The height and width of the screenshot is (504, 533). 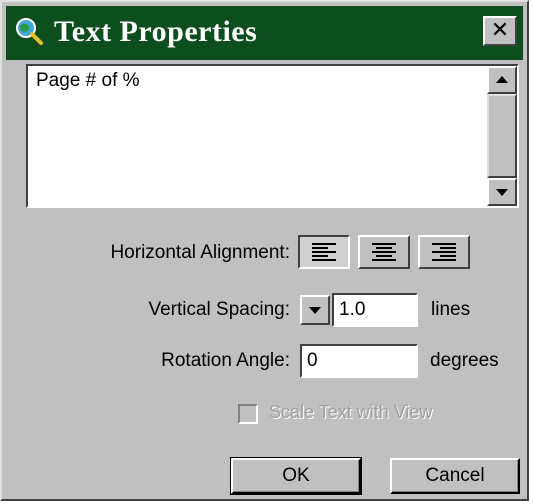 I want to click on rotation-angle-label: Rotation Angle:, so click(x=225, y=360).